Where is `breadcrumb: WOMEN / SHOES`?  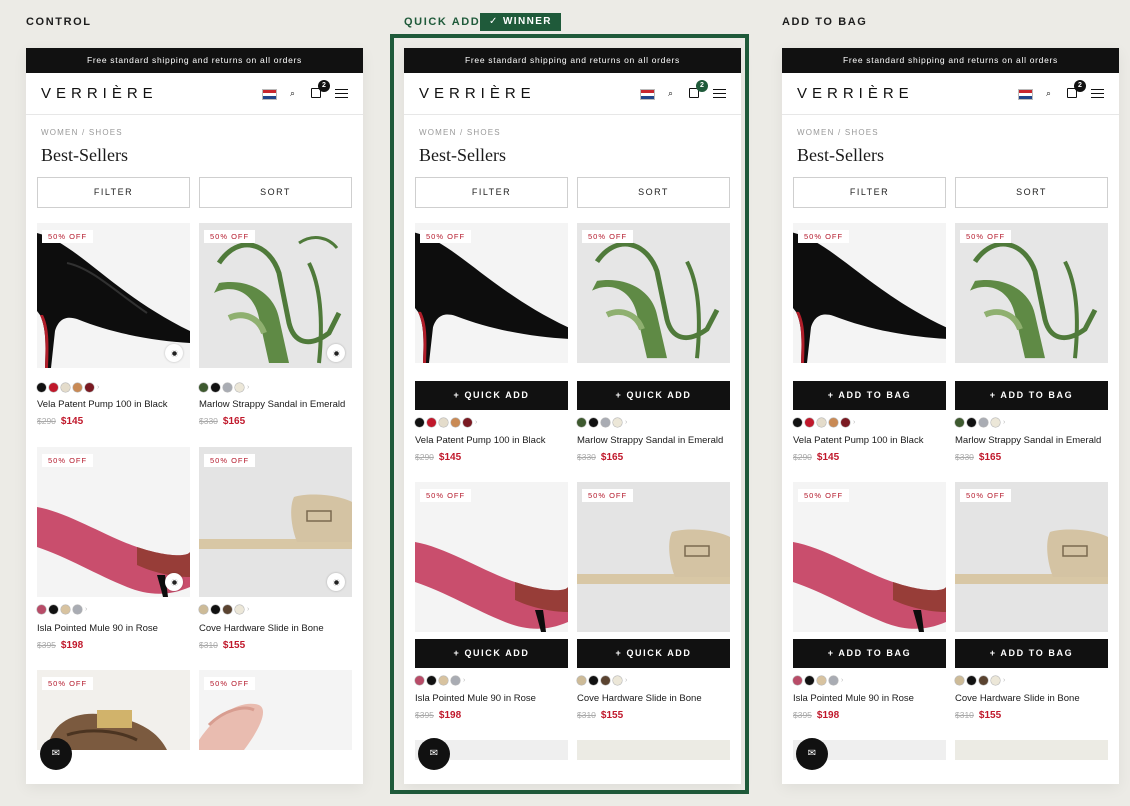 breadcrumb: WOMEN / SHOES is located at coordinates (460, 132).